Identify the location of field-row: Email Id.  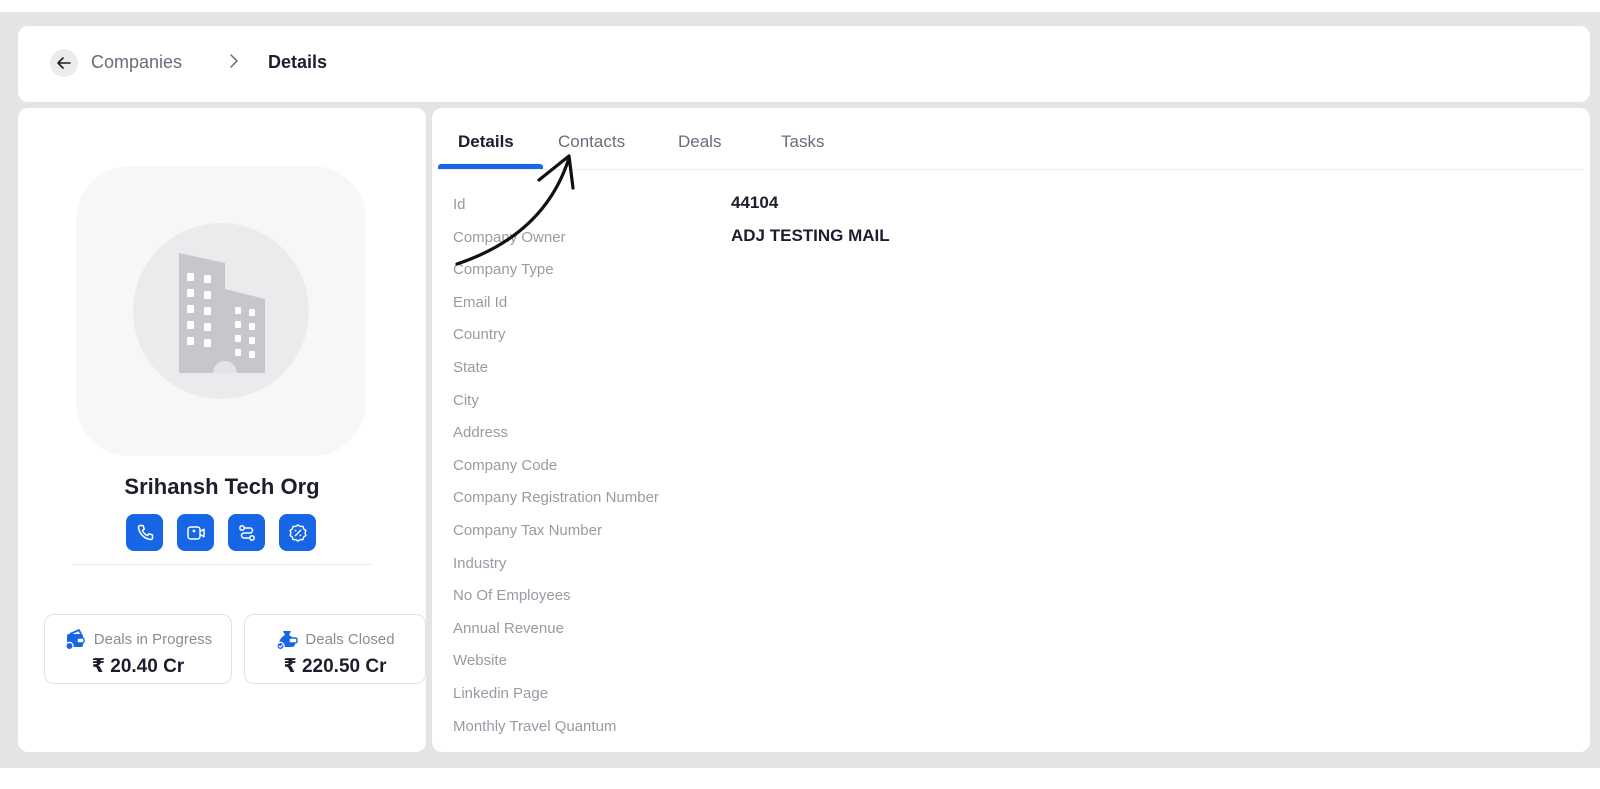
(1003, 306).